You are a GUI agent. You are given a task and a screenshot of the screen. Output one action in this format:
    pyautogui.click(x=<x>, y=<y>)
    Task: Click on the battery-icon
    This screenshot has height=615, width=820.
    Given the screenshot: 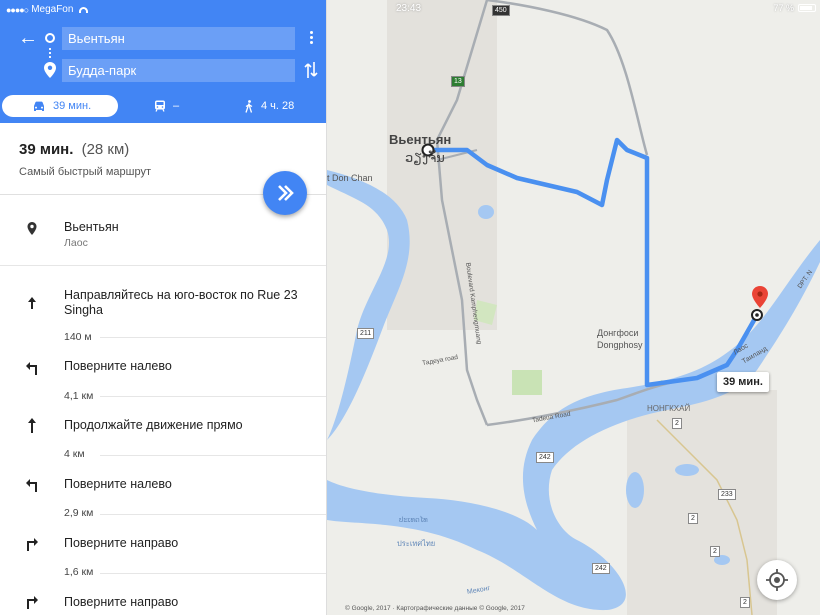 What is the action you would take?
    pyautogui.click(x=807, y=8)
    